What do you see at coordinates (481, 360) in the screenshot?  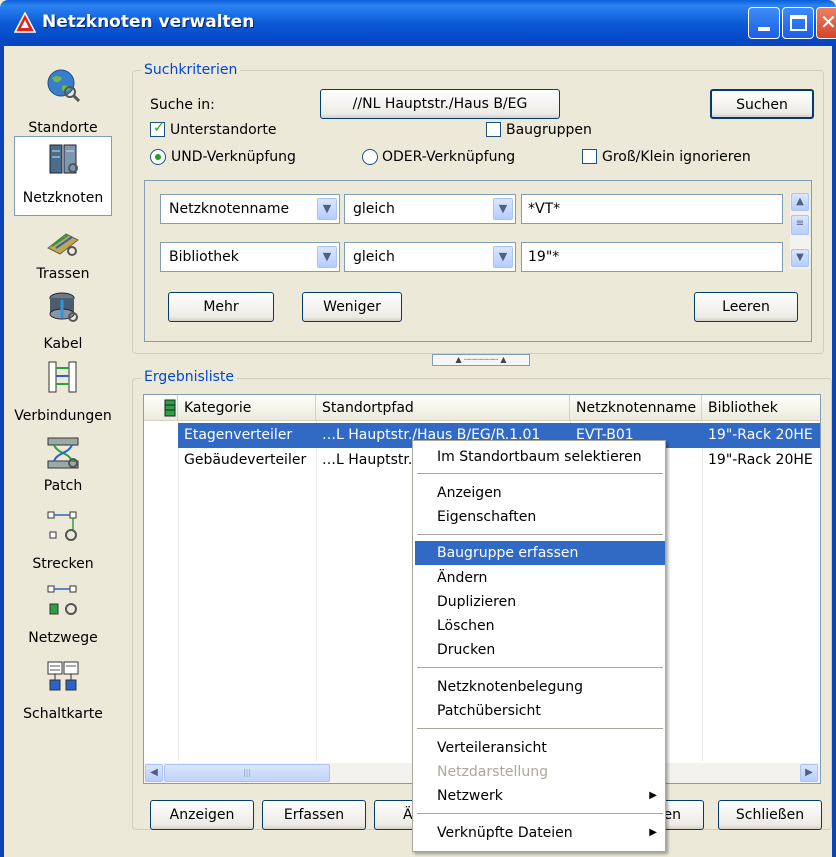 I see `splitter-handle: ▲ ┈┈┈┈┈┈┈ ▲` at bounding box center [481, 360].